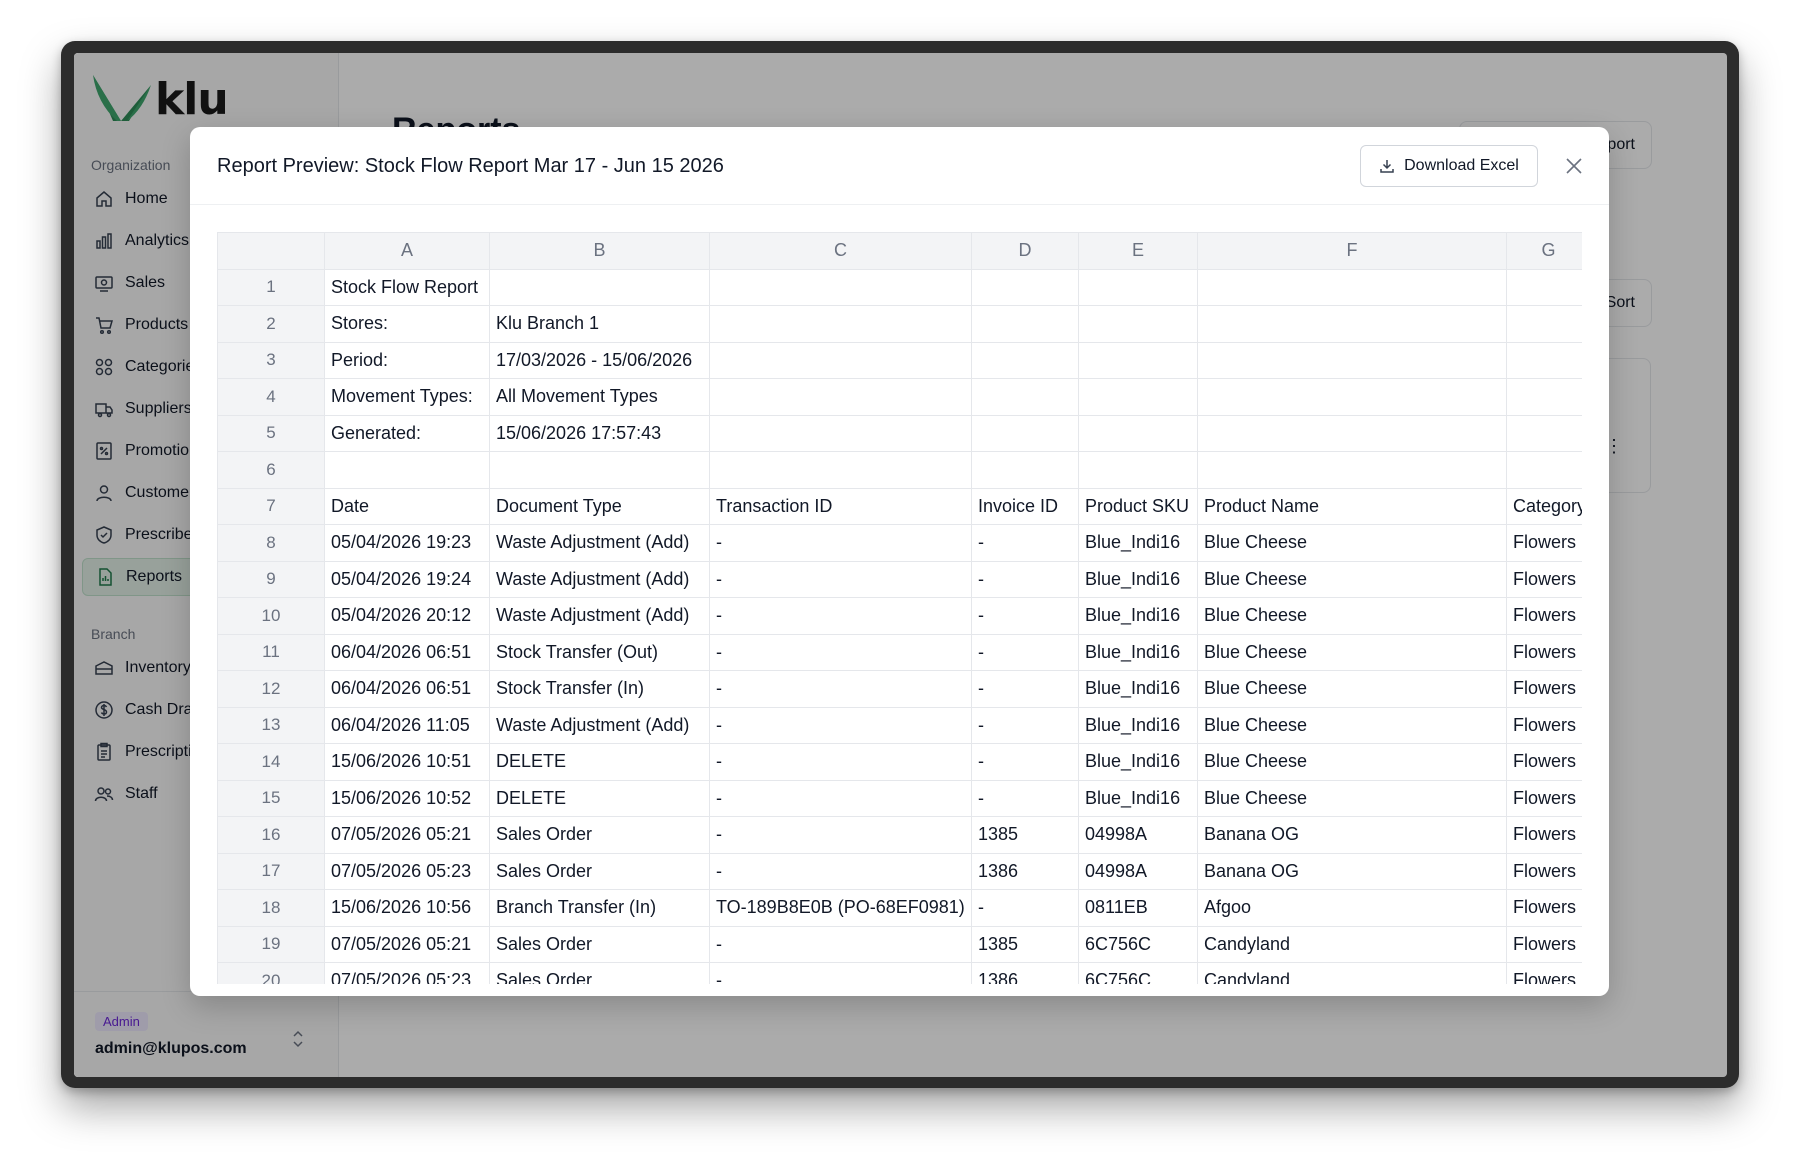  Describe the element at coordinates (271, 397) in the screenshot. I see `row-number: 4` at that location.